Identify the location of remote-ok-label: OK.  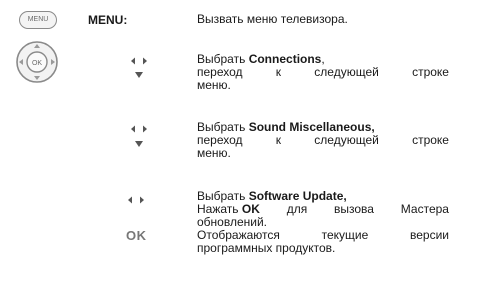
(37, 63).